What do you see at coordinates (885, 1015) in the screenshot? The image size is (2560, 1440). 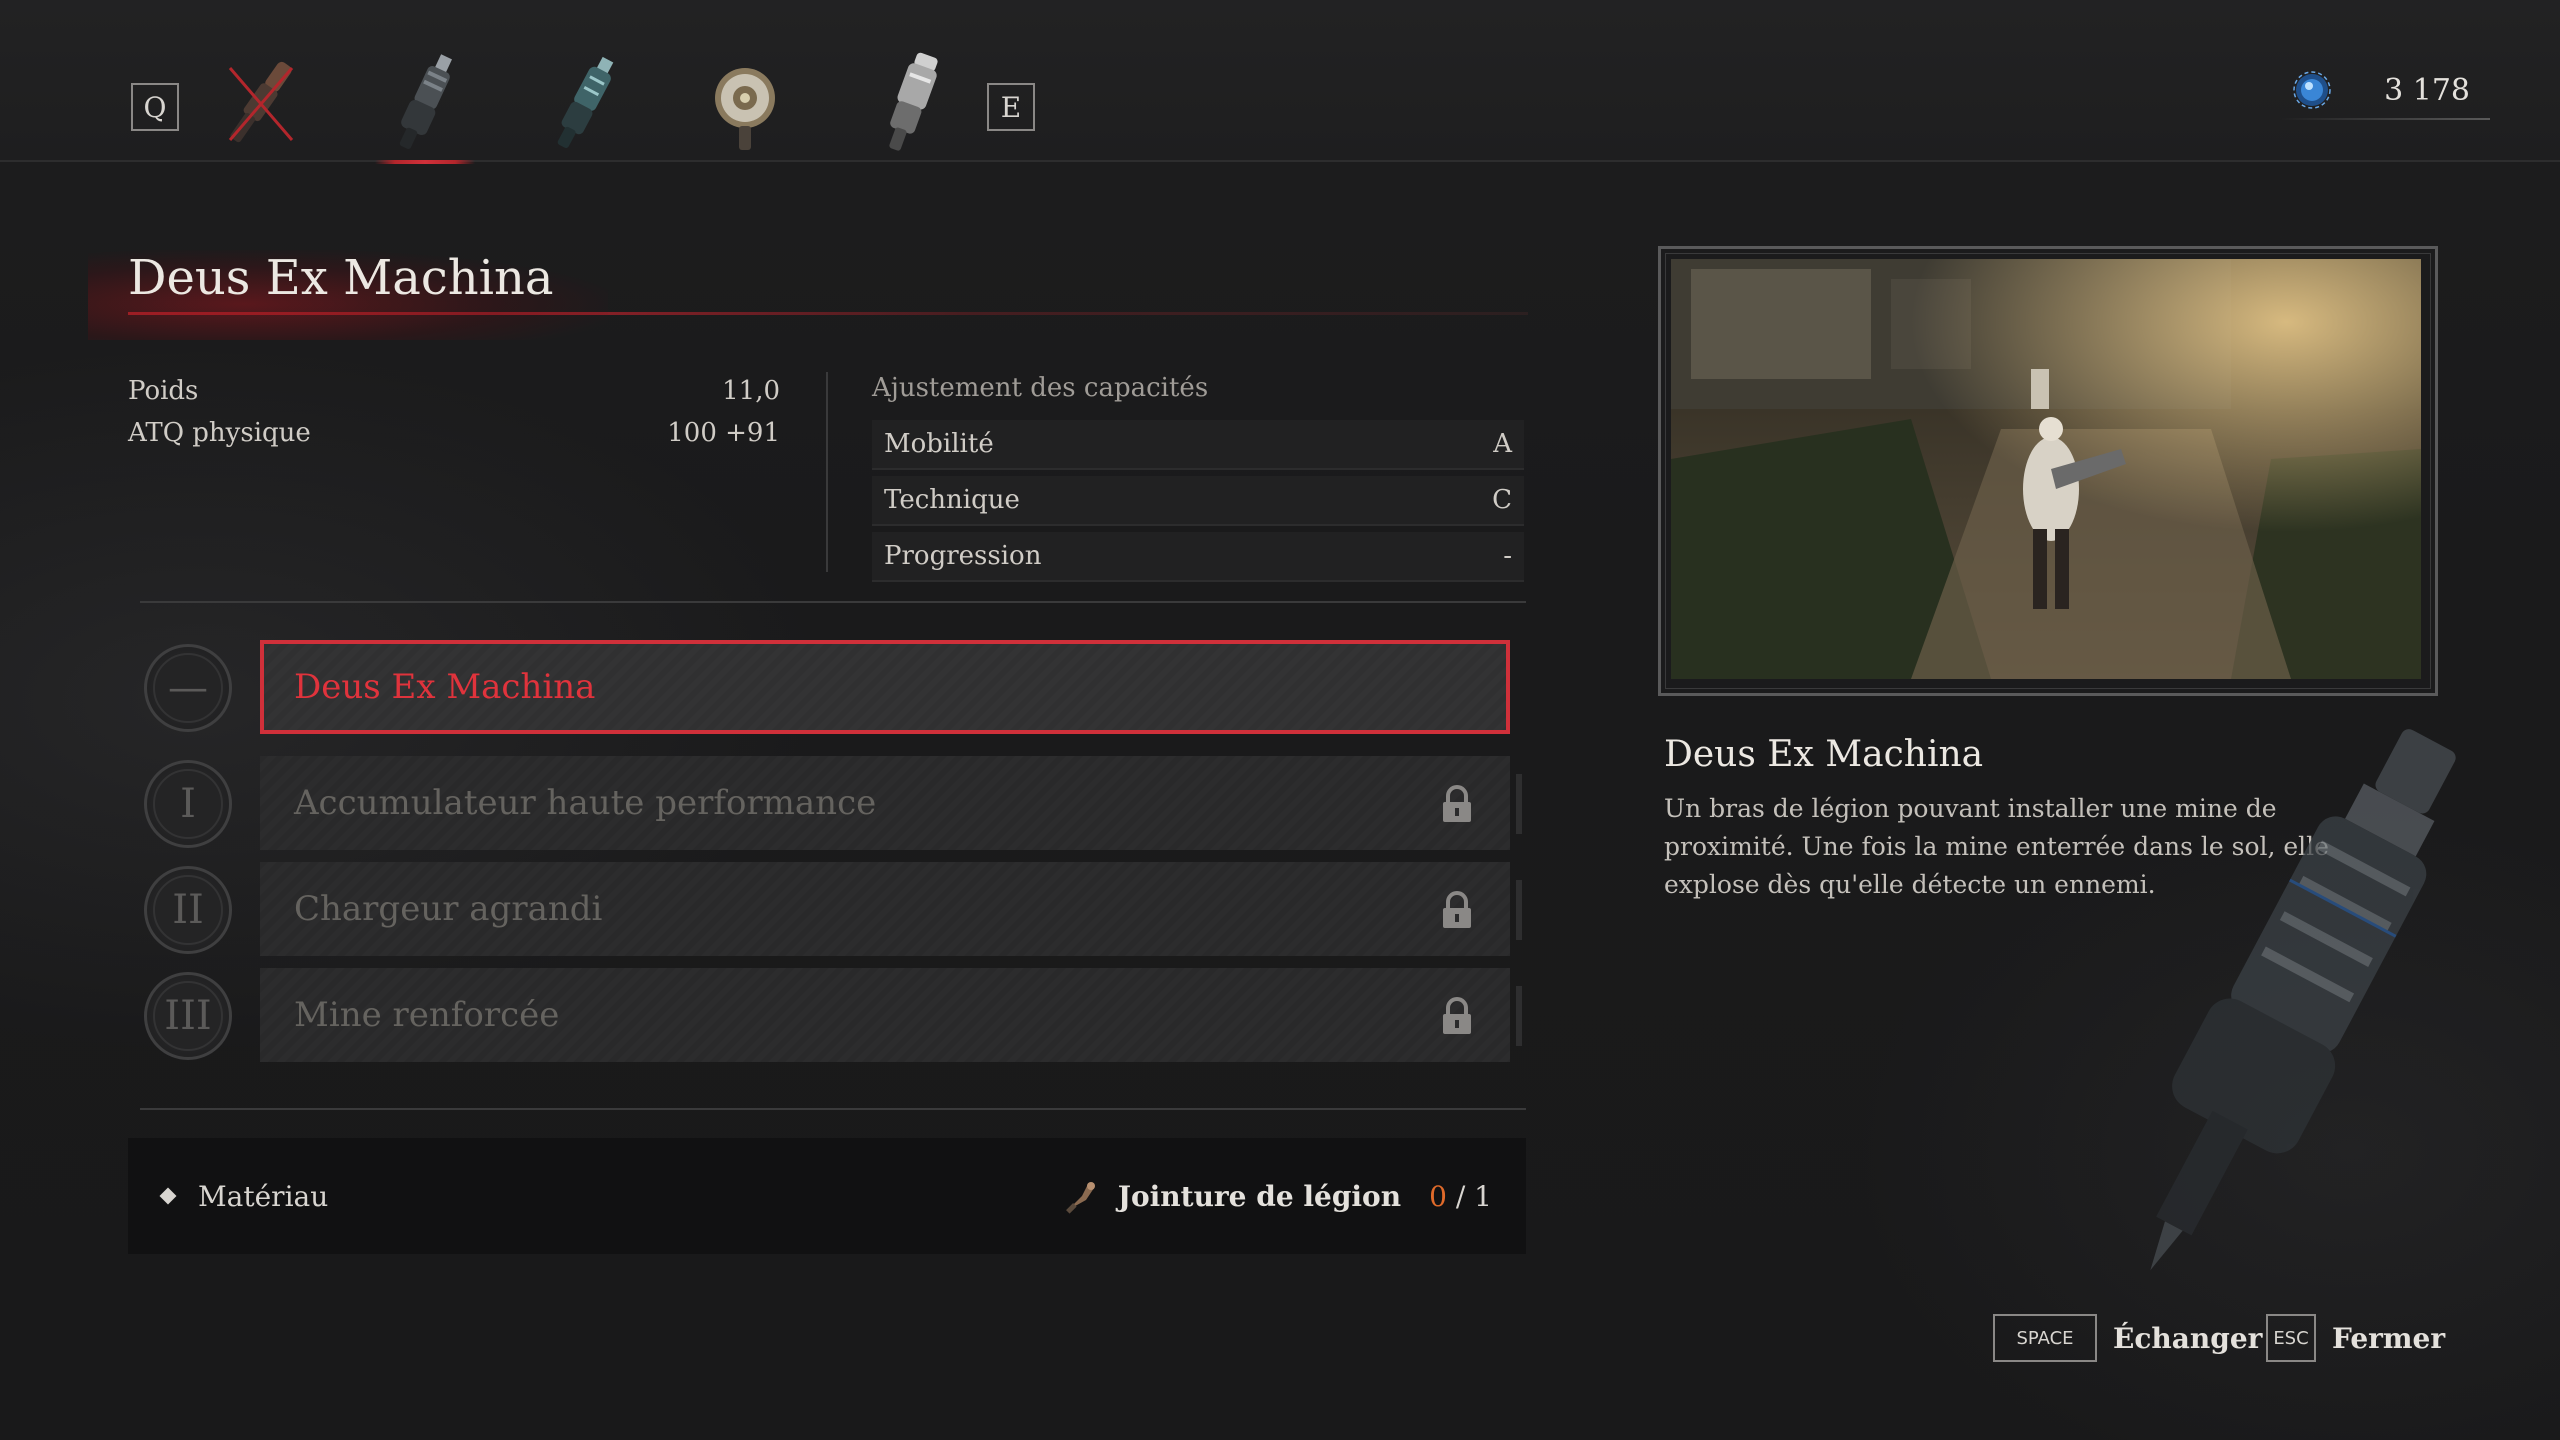 I see `upgrade-option: Mine renforcée` at bounding box center [885, 1015].